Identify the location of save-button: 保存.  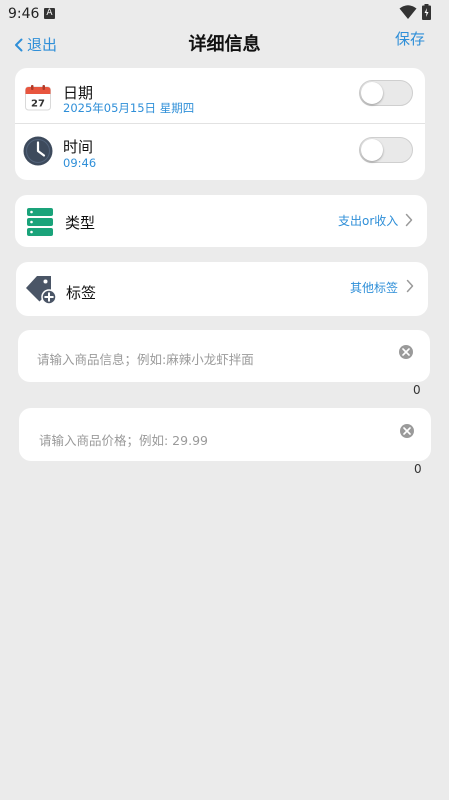
(410, 38).